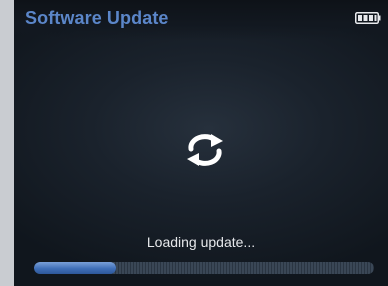 The height and width of the screenshot is (286, 388). Describe the element at coordinates (75, 268) in the screenshot. I see `progress-bar-fill` at that location.